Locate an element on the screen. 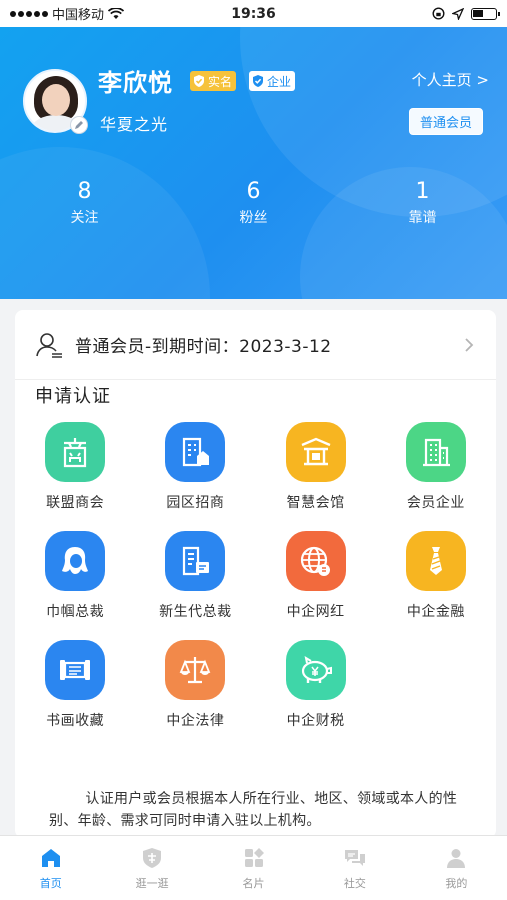 The width and height of the screenshot is (507, 900). grid-item-park: 园区招商 is located at coordinates (195, 467).